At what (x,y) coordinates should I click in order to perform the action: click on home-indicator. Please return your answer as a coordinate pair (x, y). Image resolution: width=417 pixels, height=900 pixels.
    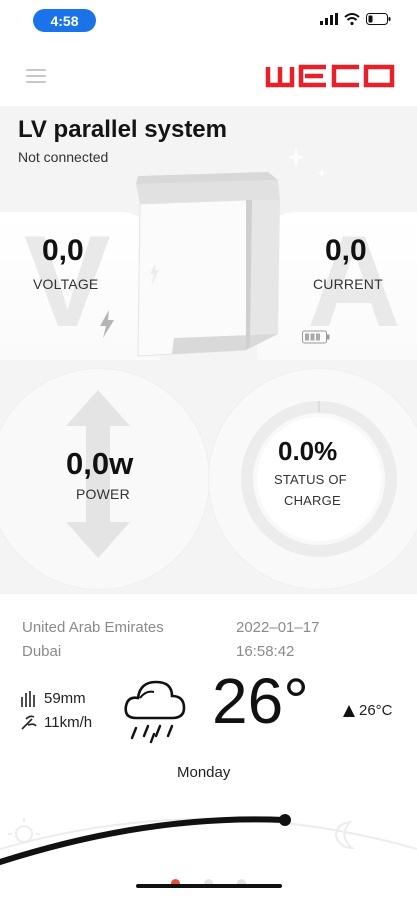
    Looking at the image, I should click on (209, 886).